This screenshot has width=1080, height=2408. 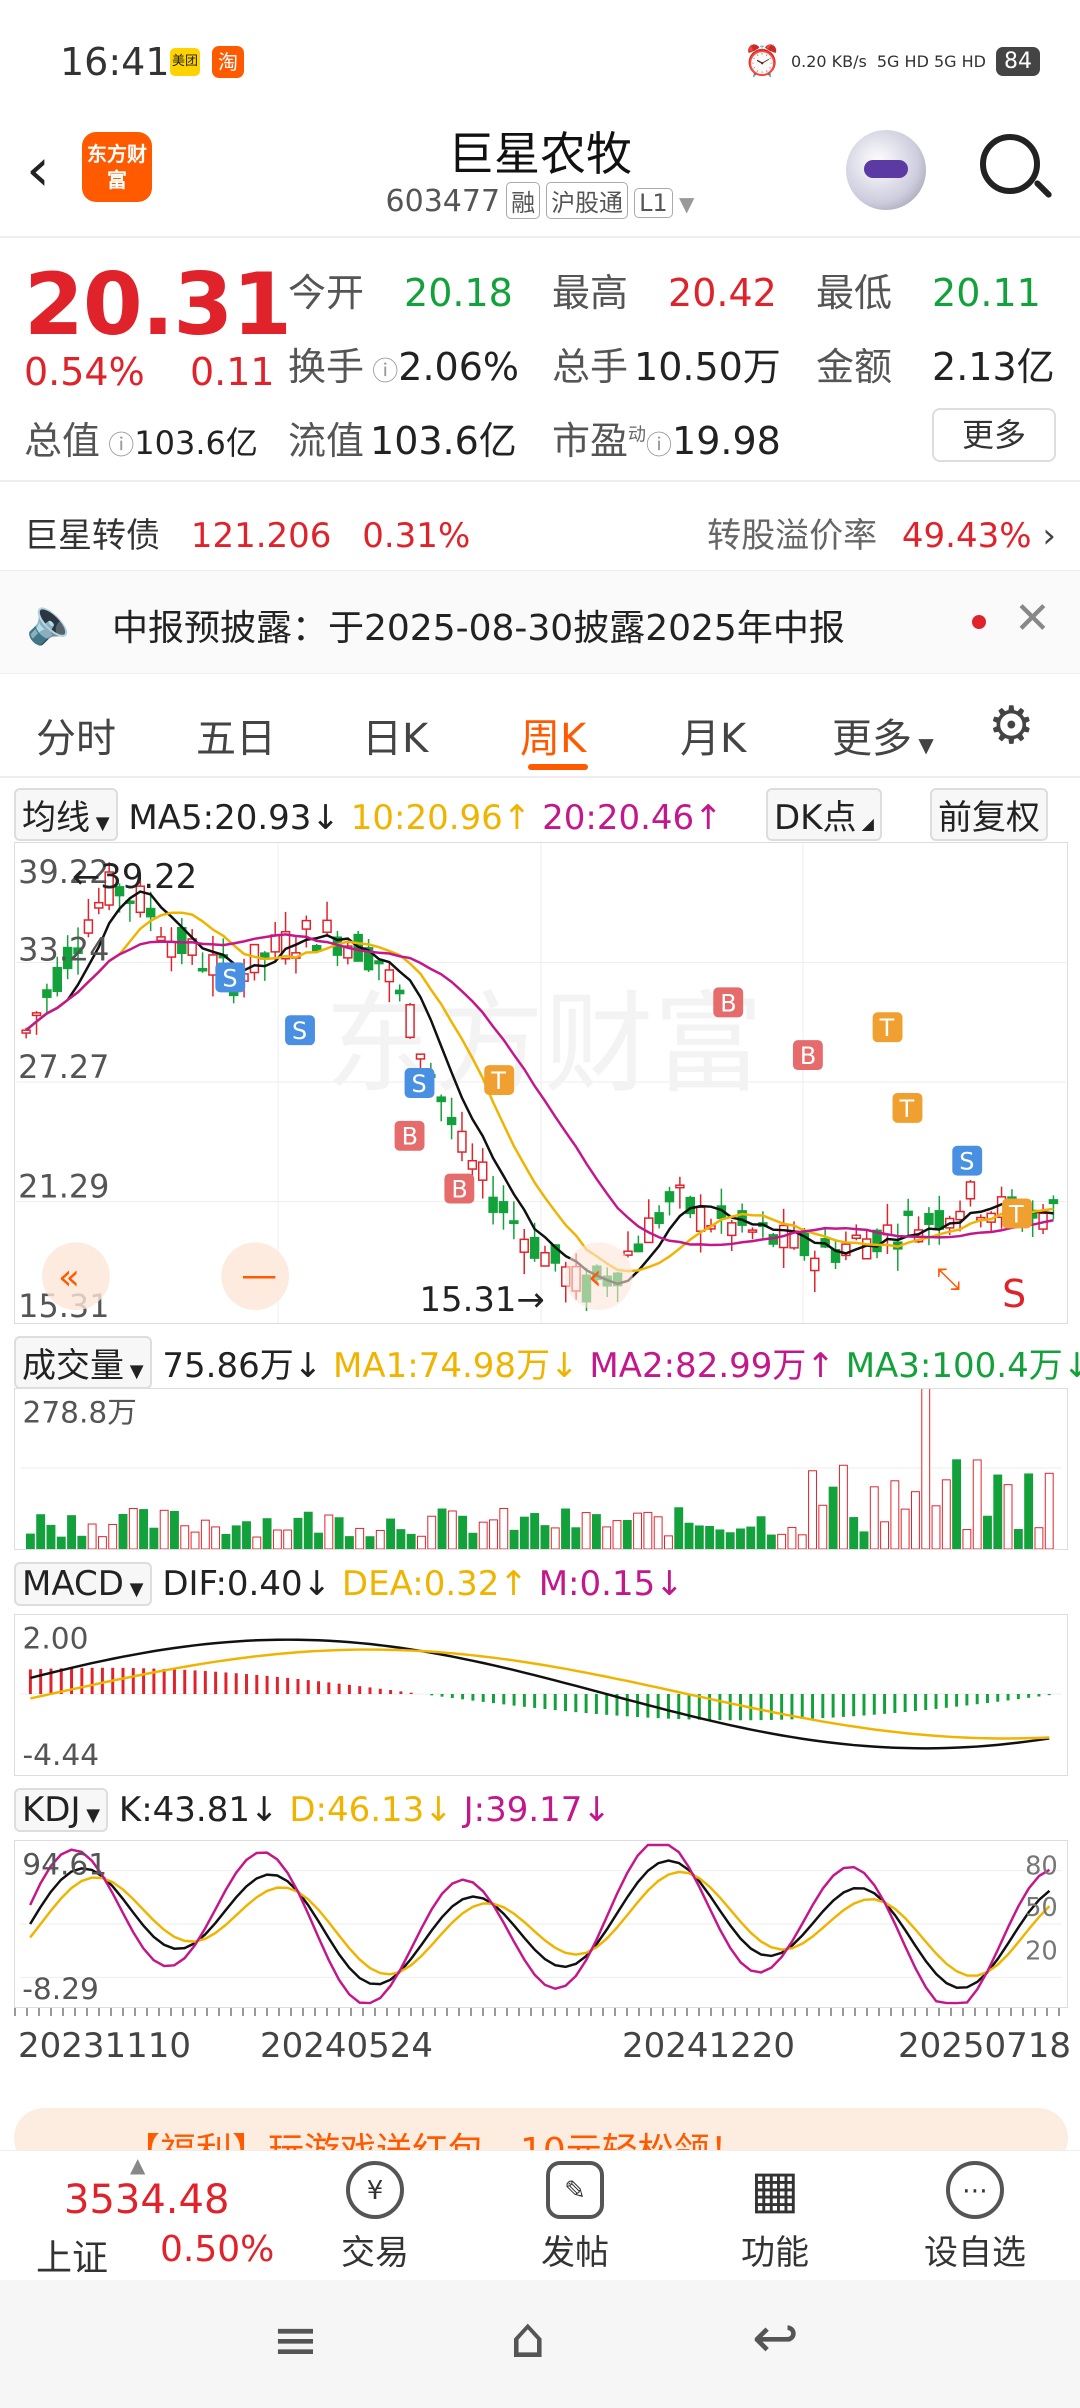 What do you see at coordinates (775, 2338) in the screenshot?
I see `back-icon: ↩` at bounding box center [775, 2338].